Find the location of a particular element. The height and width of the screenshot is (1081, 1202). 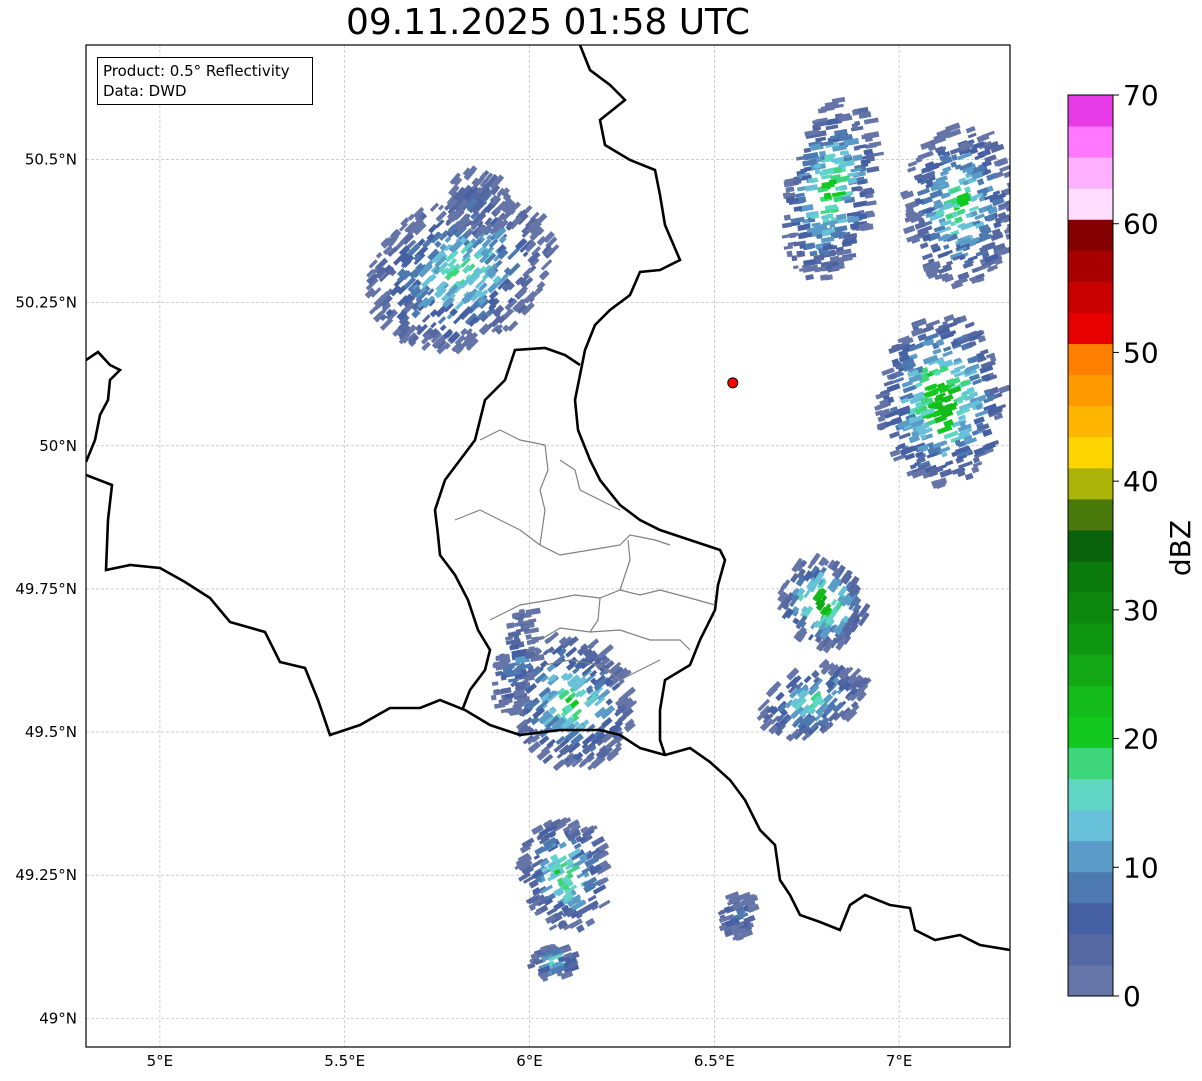

colorbar-tick-label: 30 is located at coordinates (1141, 610).